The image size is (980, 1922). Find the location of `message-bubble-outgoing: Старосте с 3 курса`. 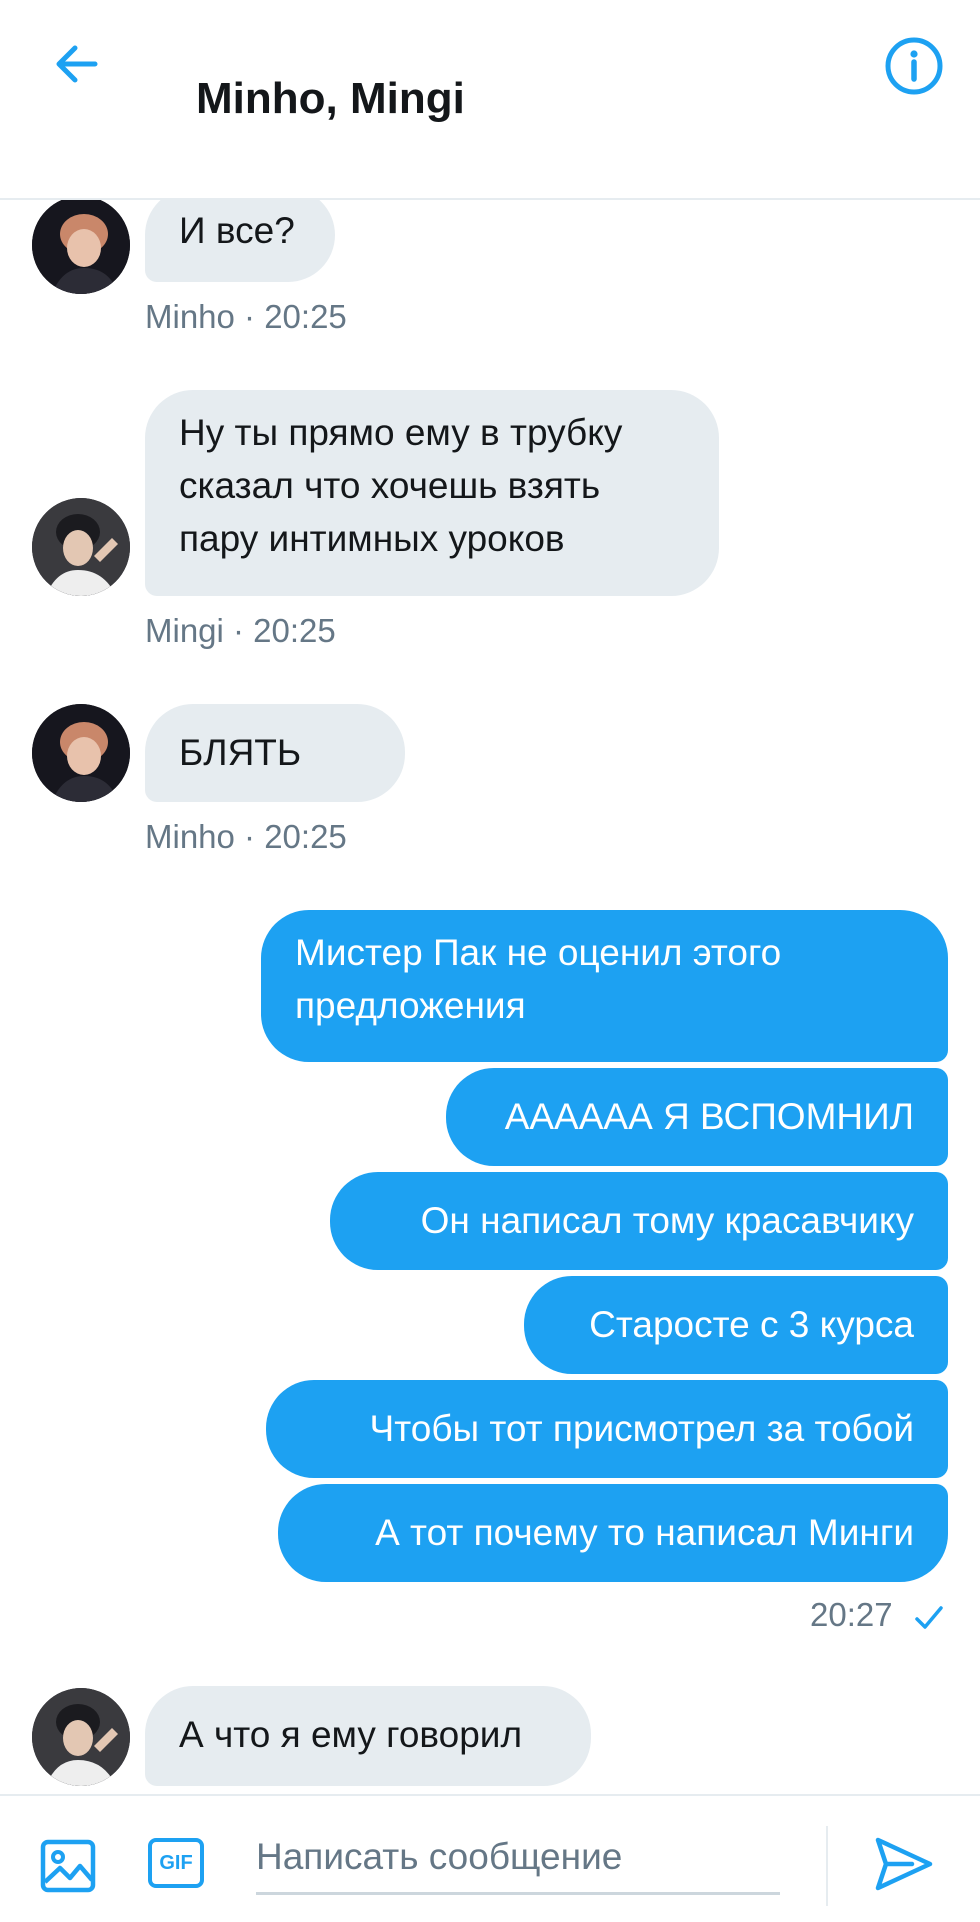

message-bubble-outgoing: Старосте с 3 курса is located at coordinates (736, 1325).